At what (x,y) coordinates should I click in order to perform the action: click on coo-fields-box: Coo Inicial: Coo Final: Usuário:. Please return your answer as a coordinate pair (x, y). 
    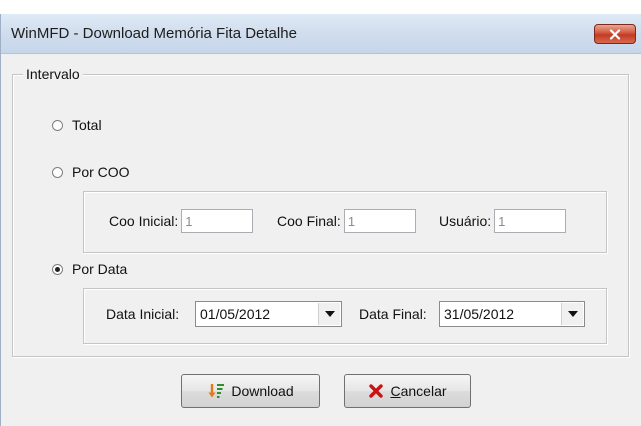
    Looking at the image, I should click on (345, 222).